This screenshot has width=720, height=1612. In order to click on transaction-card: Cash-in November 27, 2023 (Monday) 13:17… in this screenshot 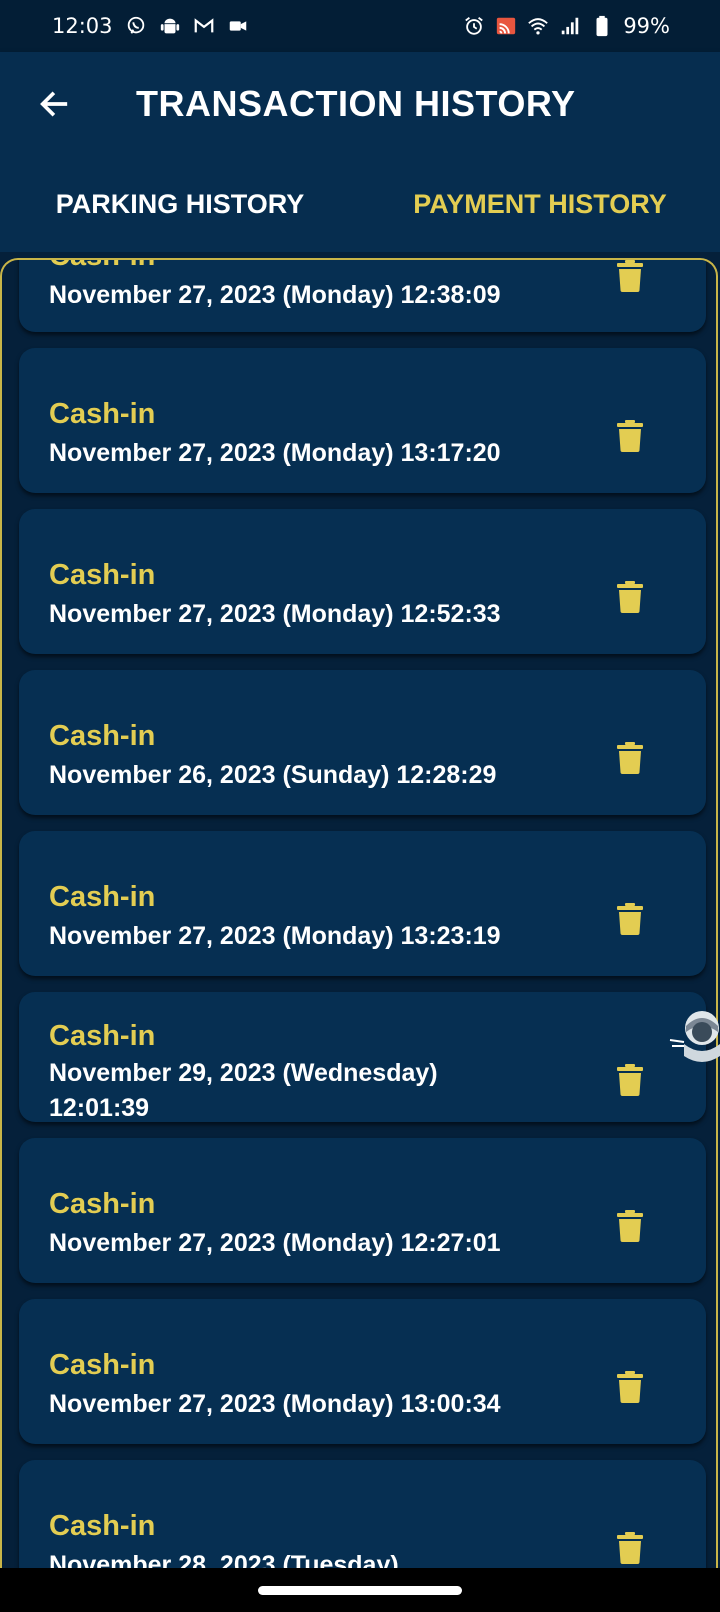, I will do `click(362, 420)`.